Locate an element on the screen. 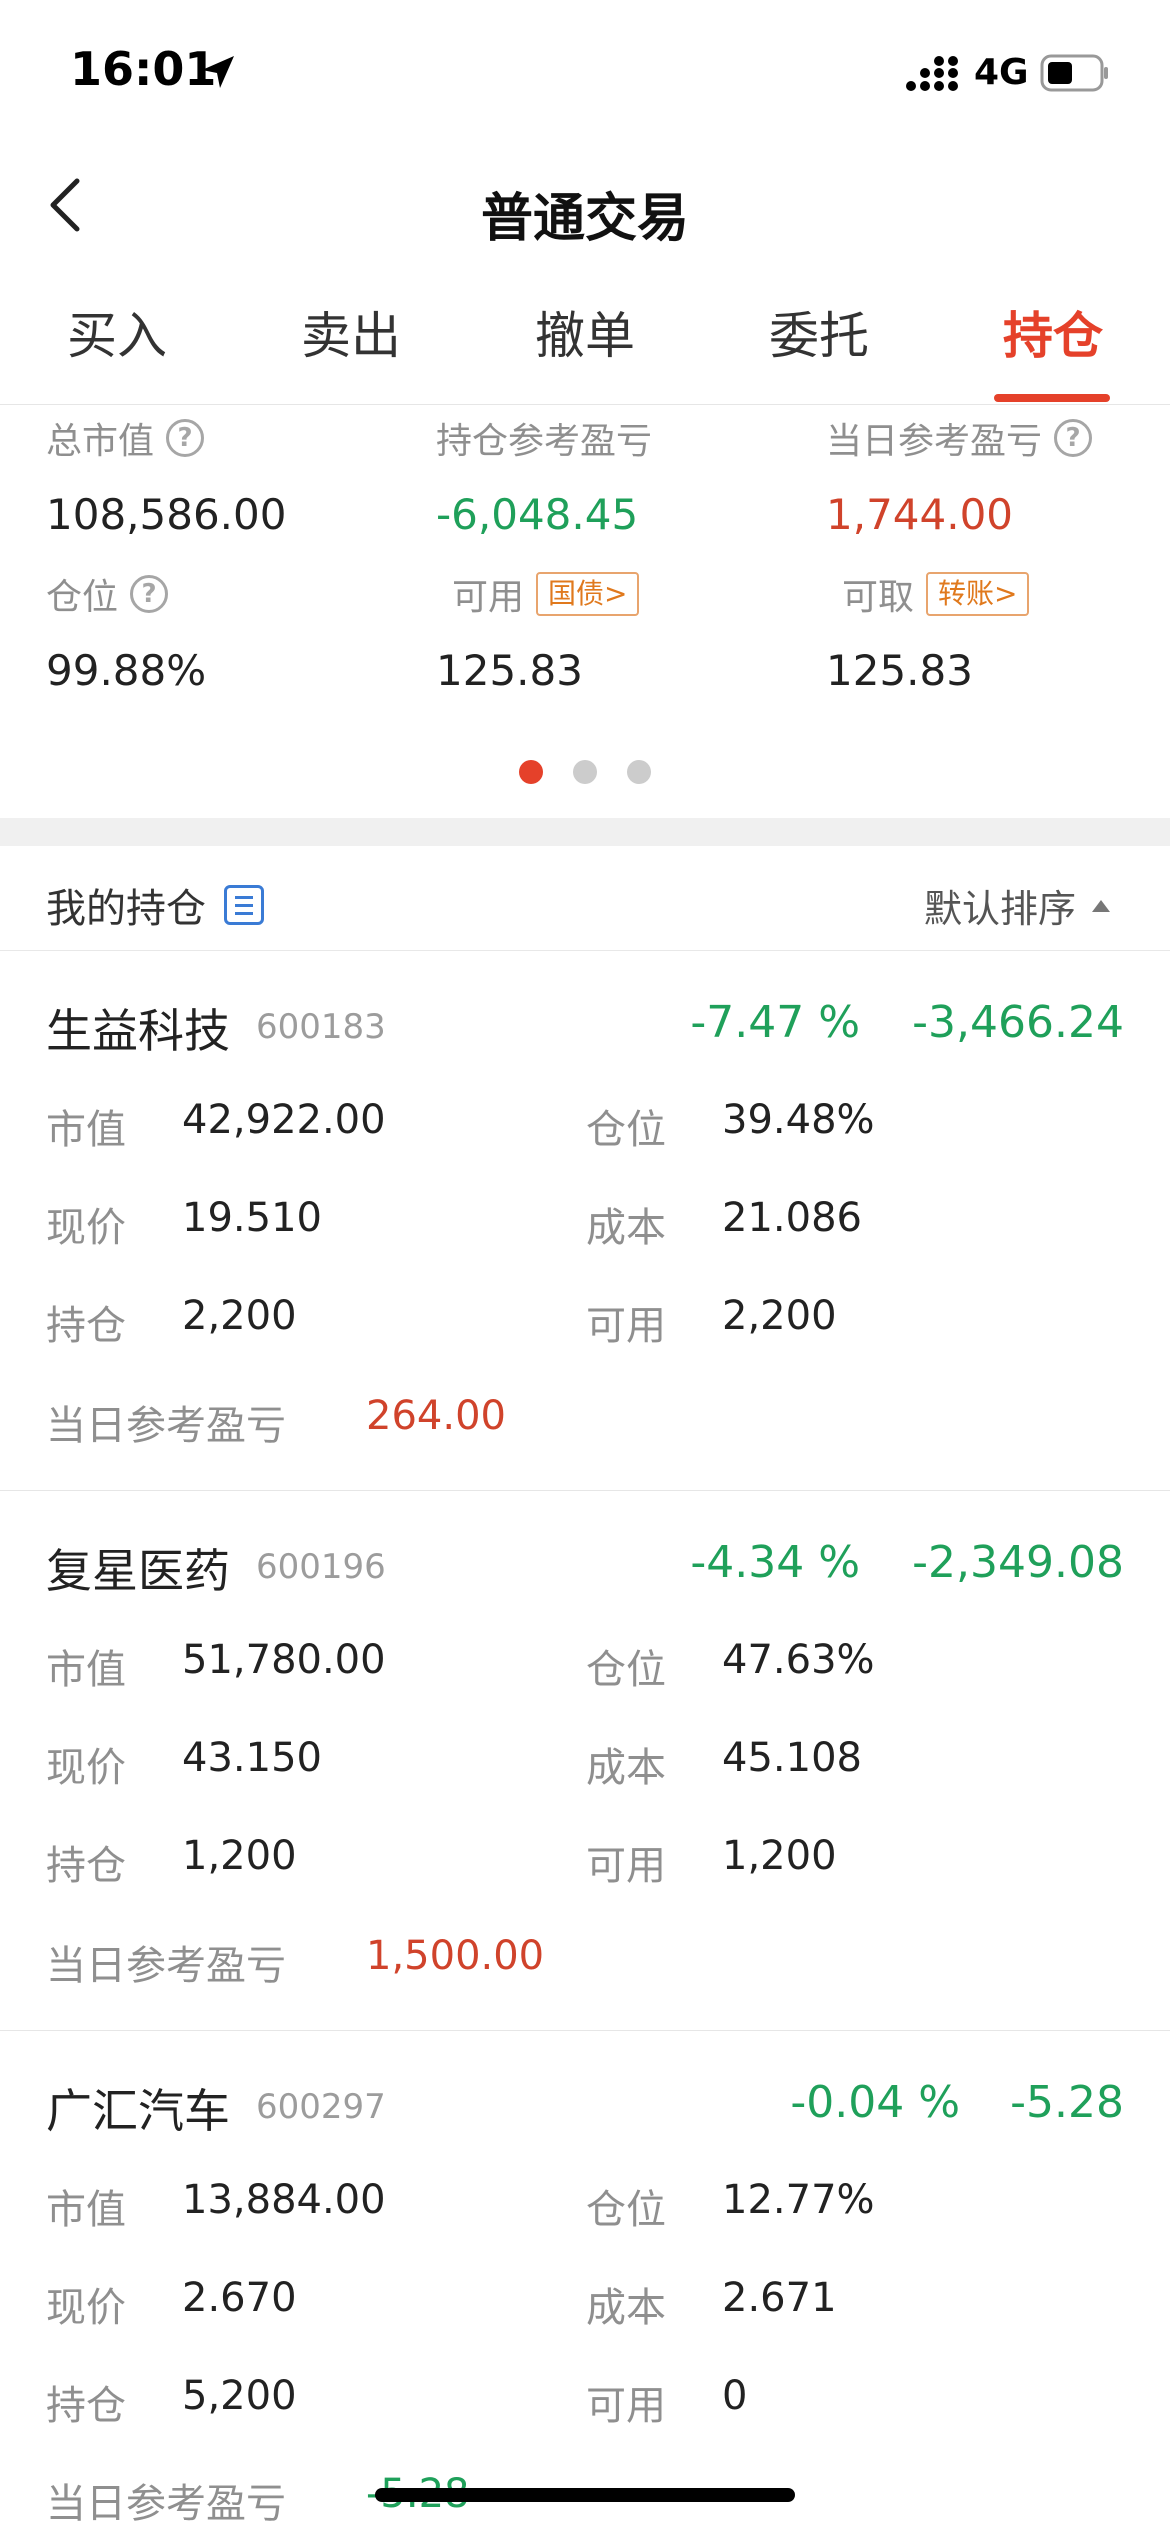  holding-value: 2,200 is located at coordinates (239, 1316).